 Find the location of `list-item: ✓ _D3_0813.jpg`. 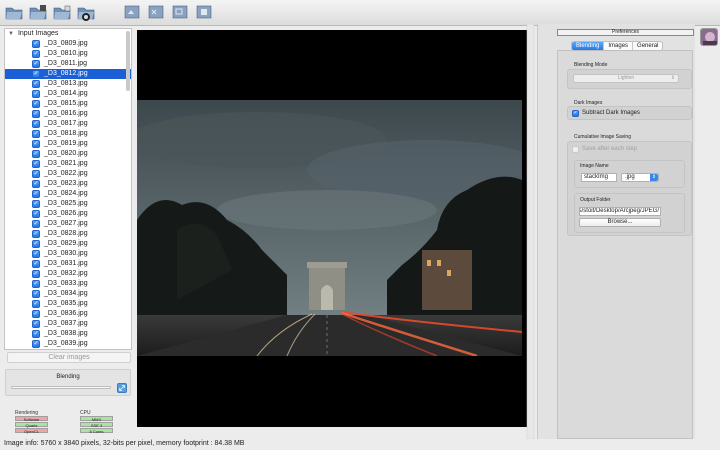

list-item: ✓ _D3_0813.jpg is located at coordinates (68, 84).